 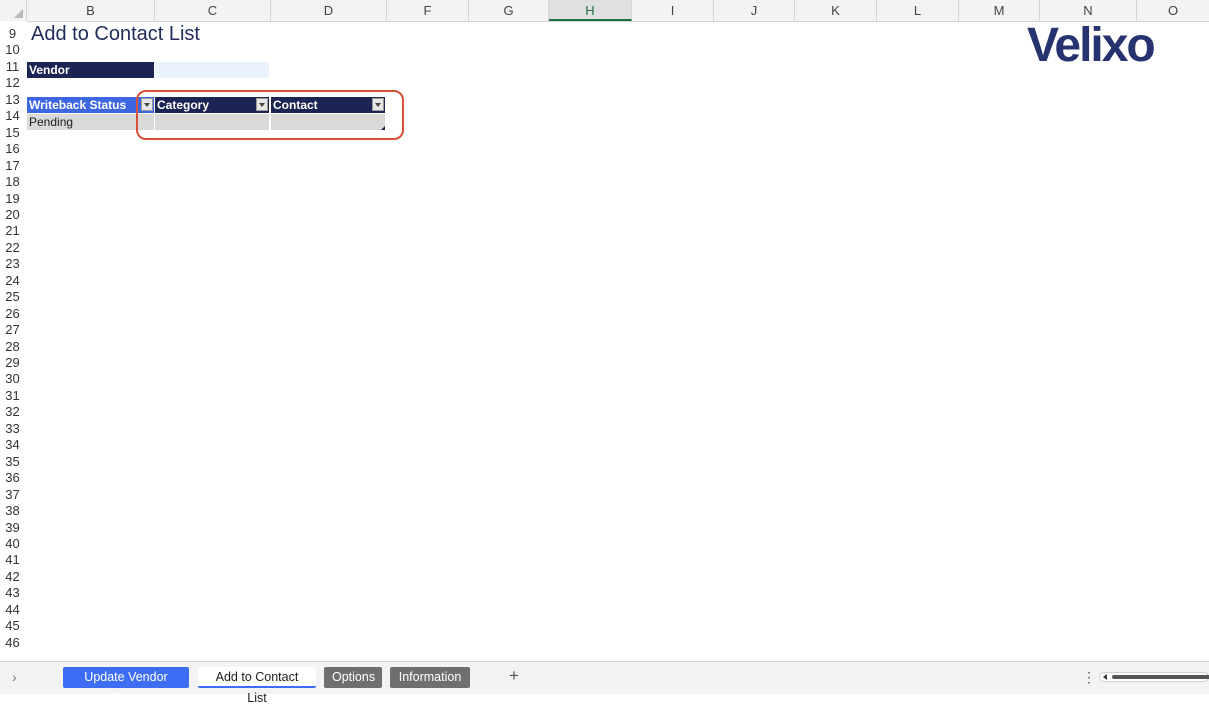 I want to click on row-header: 45, so click(x=12, y=626).